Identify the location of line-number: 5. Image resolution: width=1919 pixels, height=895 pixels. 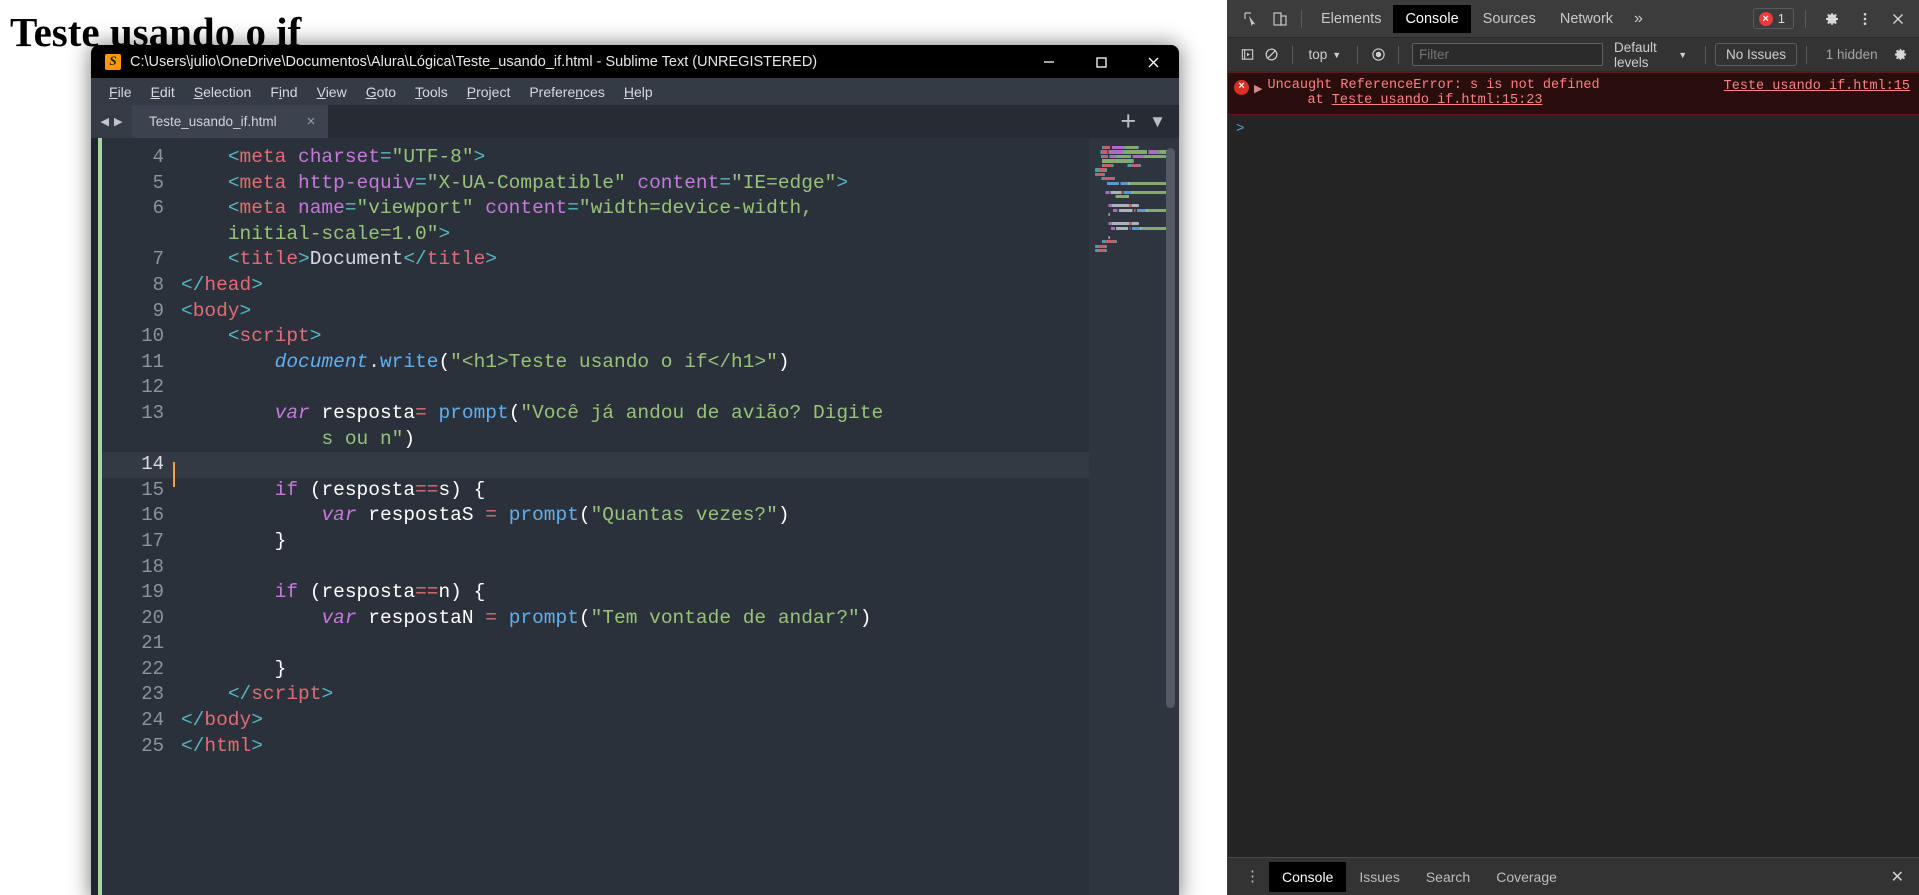
(158, 182).